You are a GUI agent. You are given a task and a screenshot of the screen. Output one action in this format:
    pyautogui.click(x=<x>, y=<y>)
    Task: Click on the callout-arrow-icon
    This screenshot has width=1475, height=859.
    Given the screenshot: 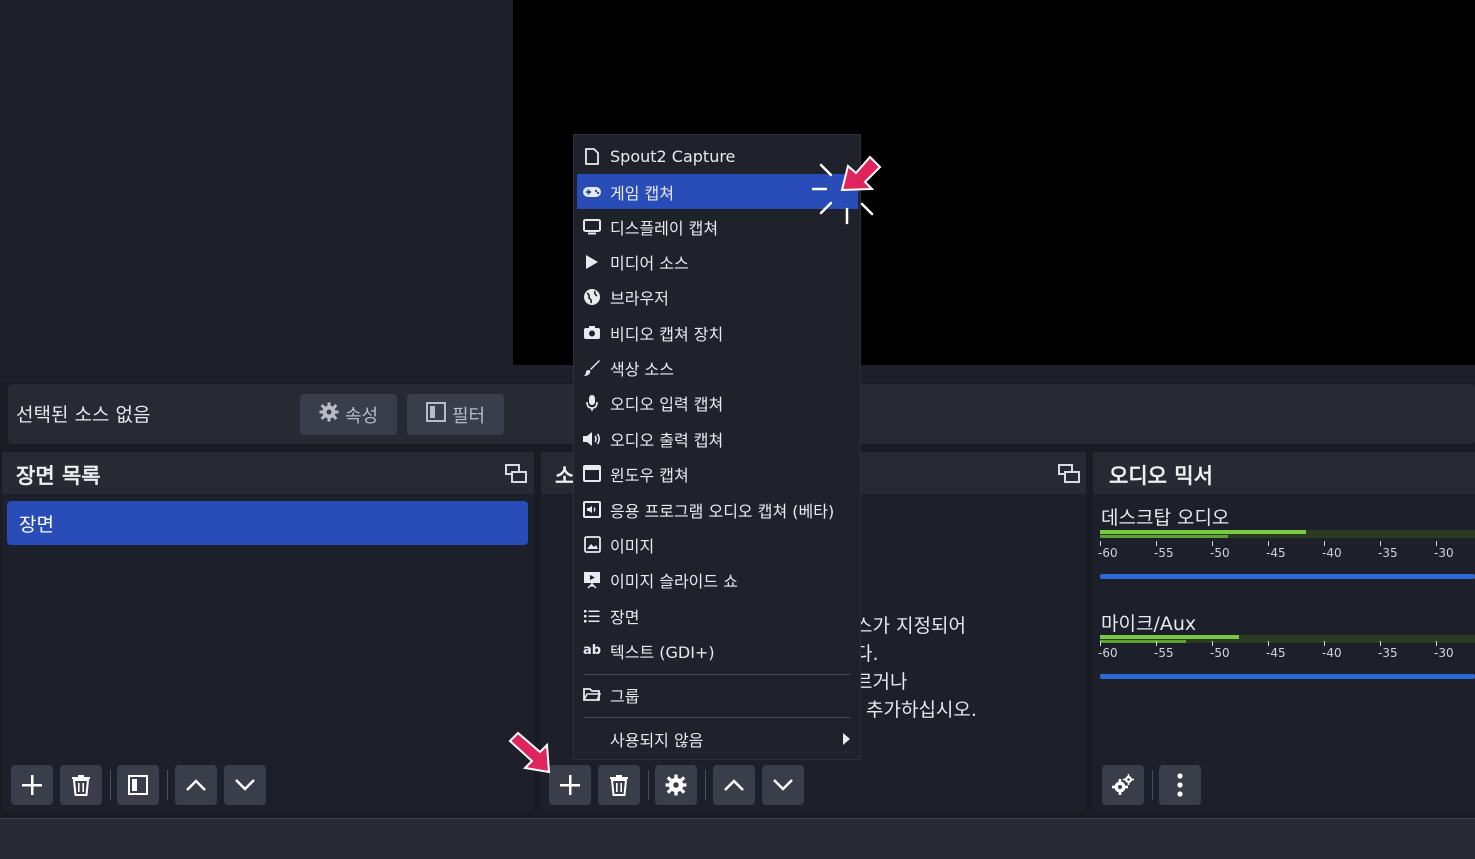 What is the action you would take?
    pyautogui.click(x=529, y=752)
    